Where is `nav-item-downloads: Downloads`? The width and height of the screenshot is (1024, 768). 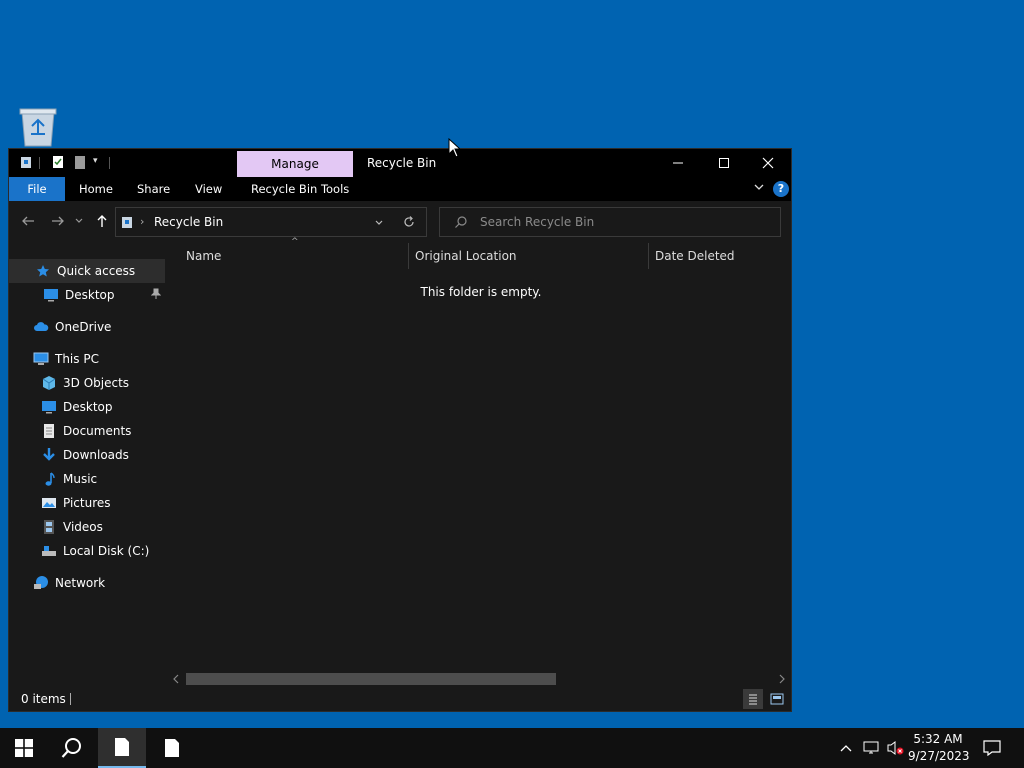 nav-item-downloads: Downloads is located at coordinates (87, 455).